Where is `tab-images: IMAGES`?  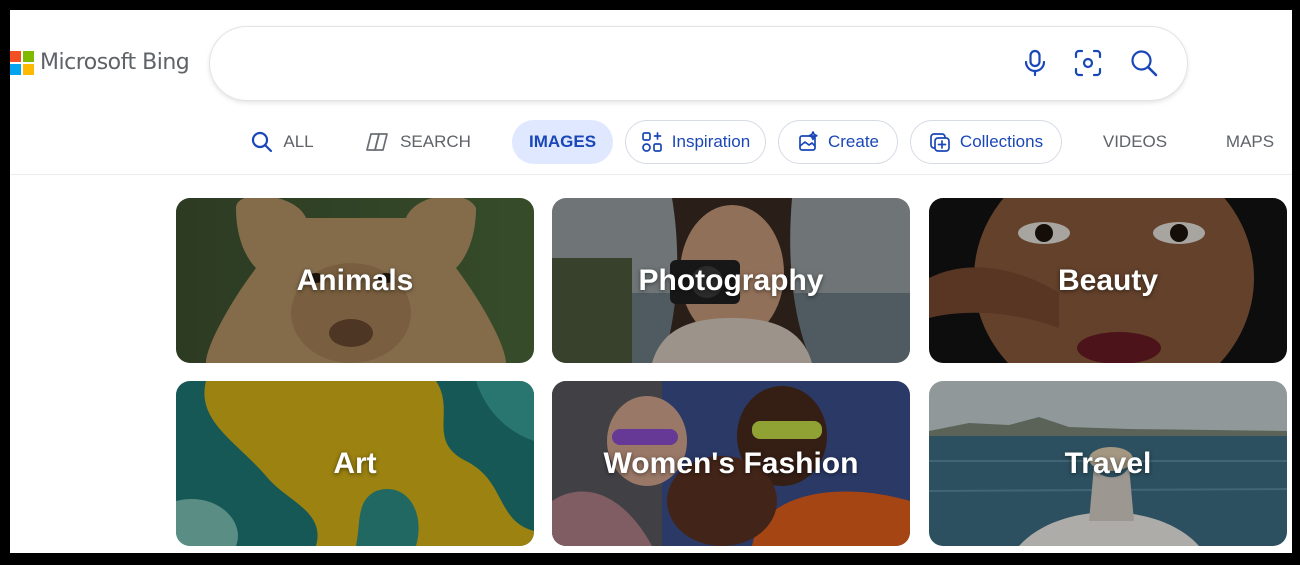 tab-images: IMAGES is located at coordinates (562, 142).